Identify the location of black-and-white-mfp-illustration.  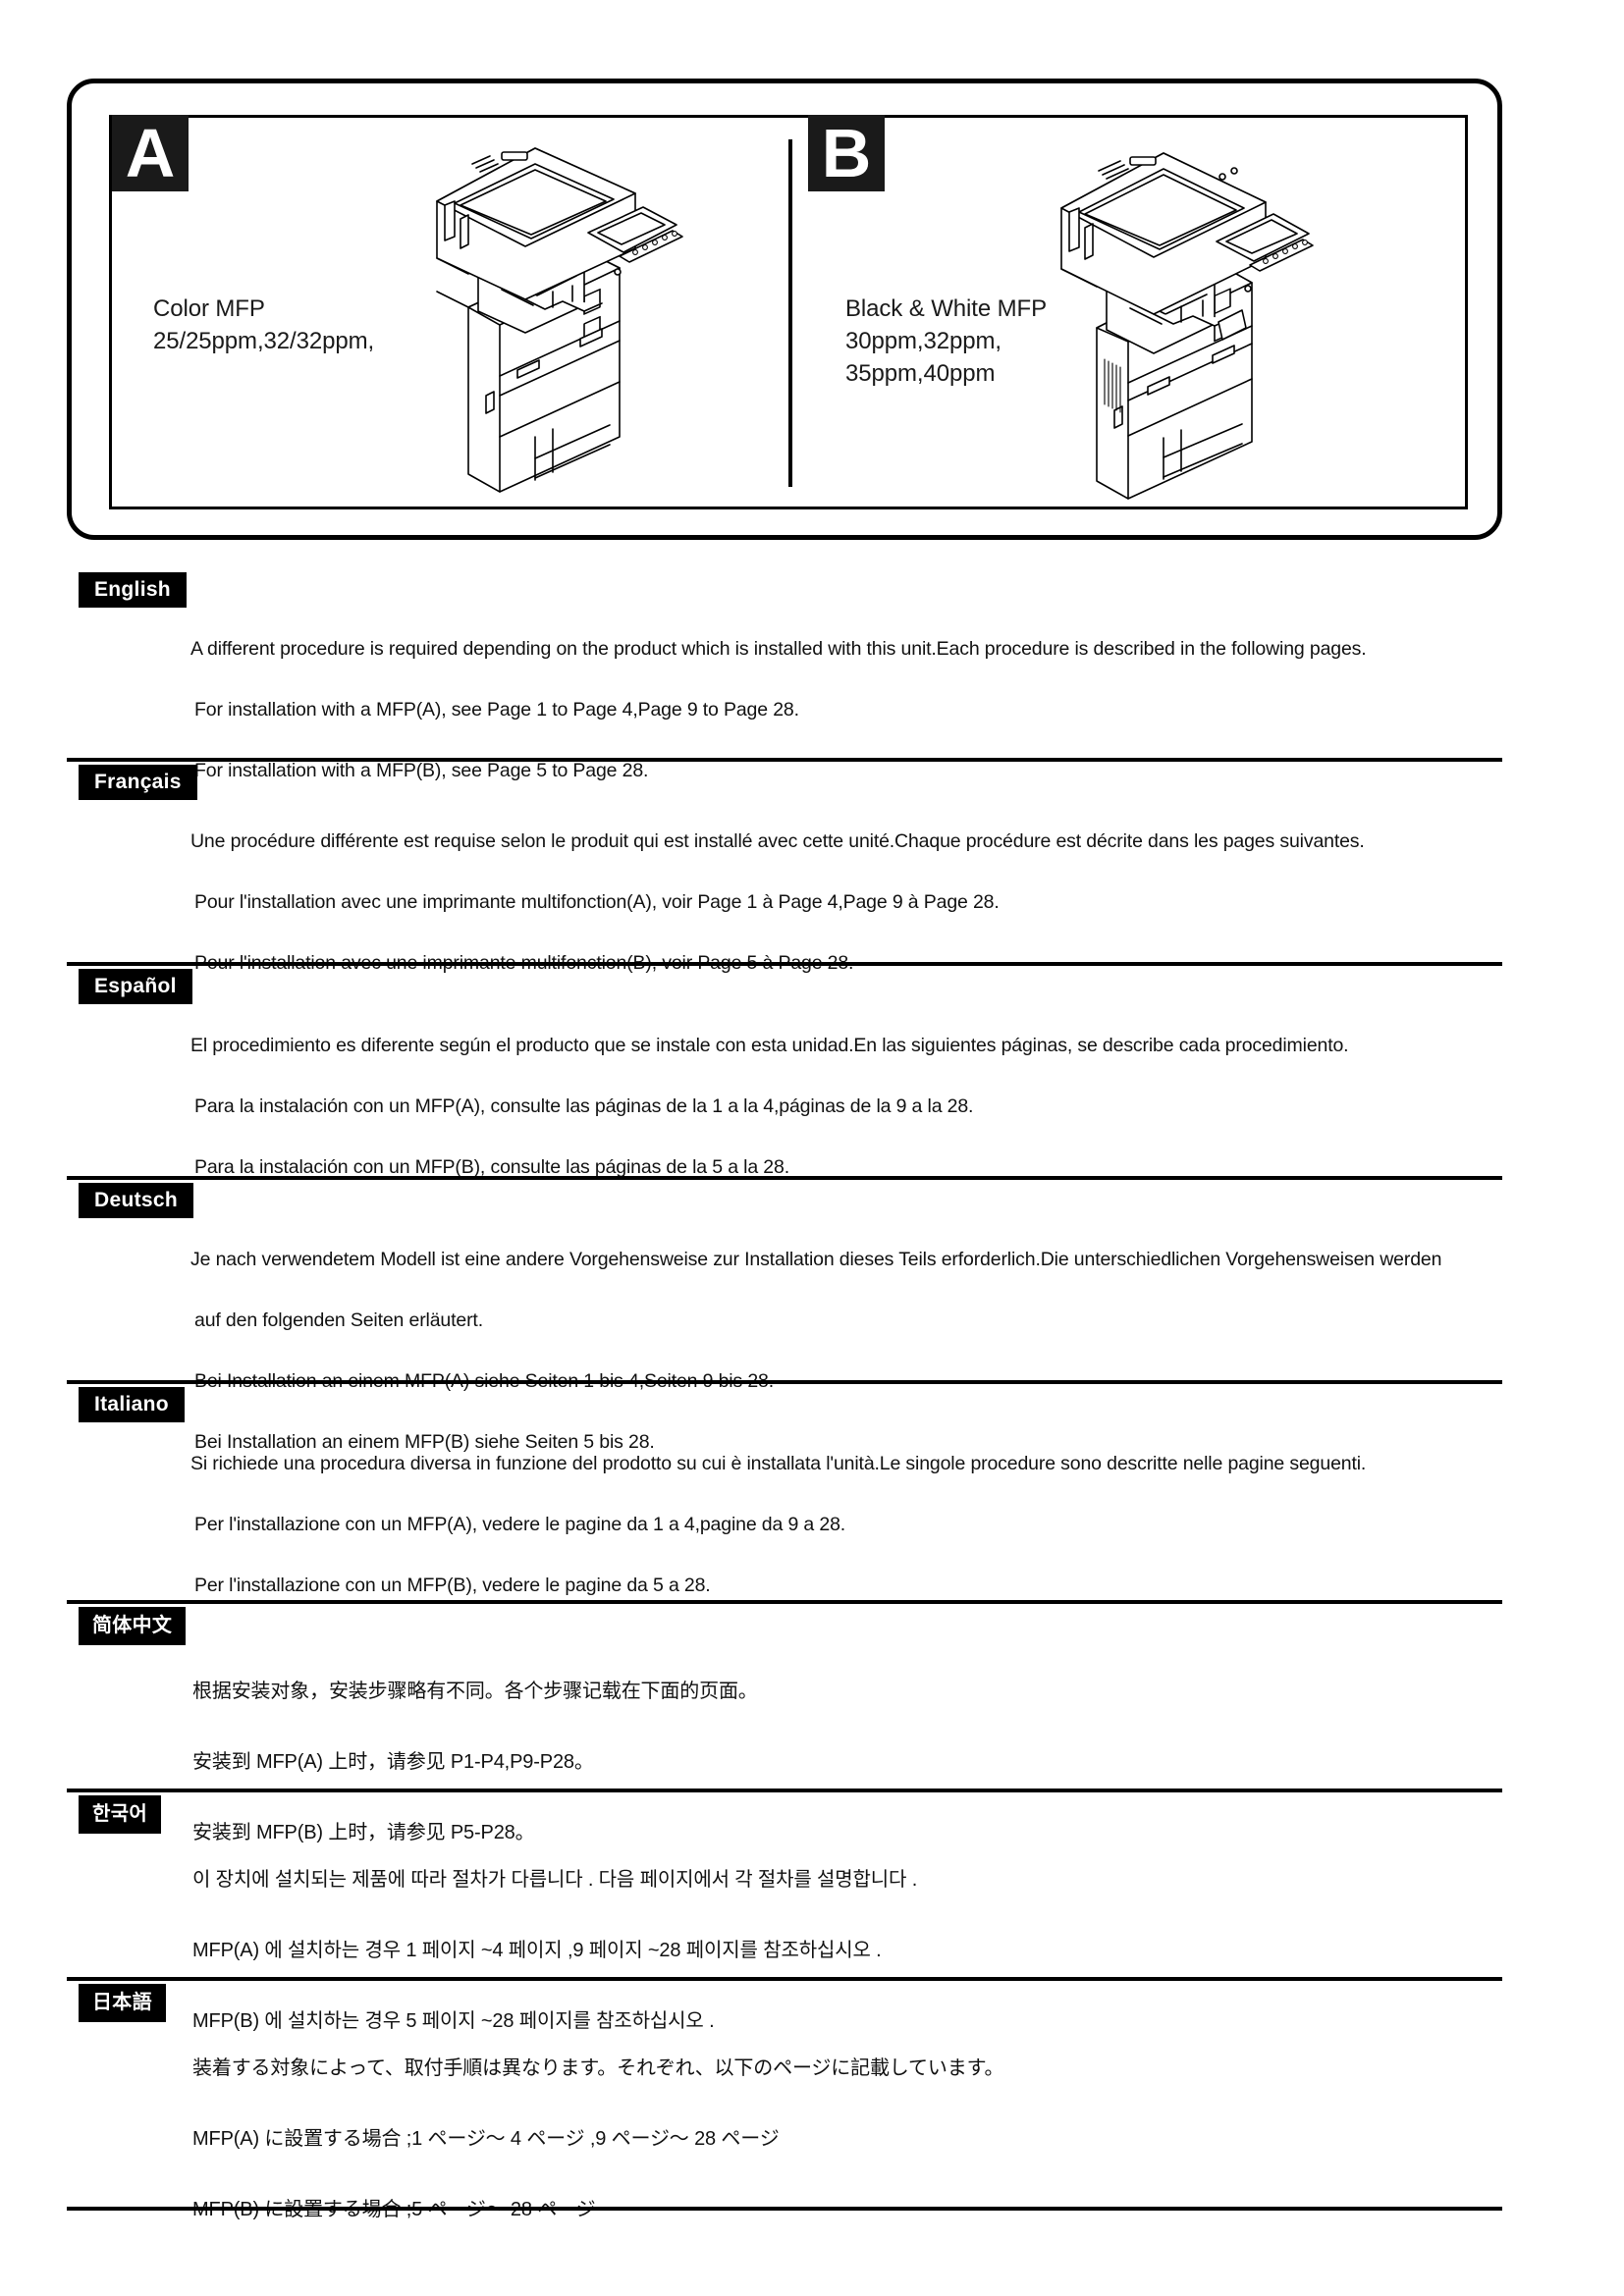
(1187, 326).